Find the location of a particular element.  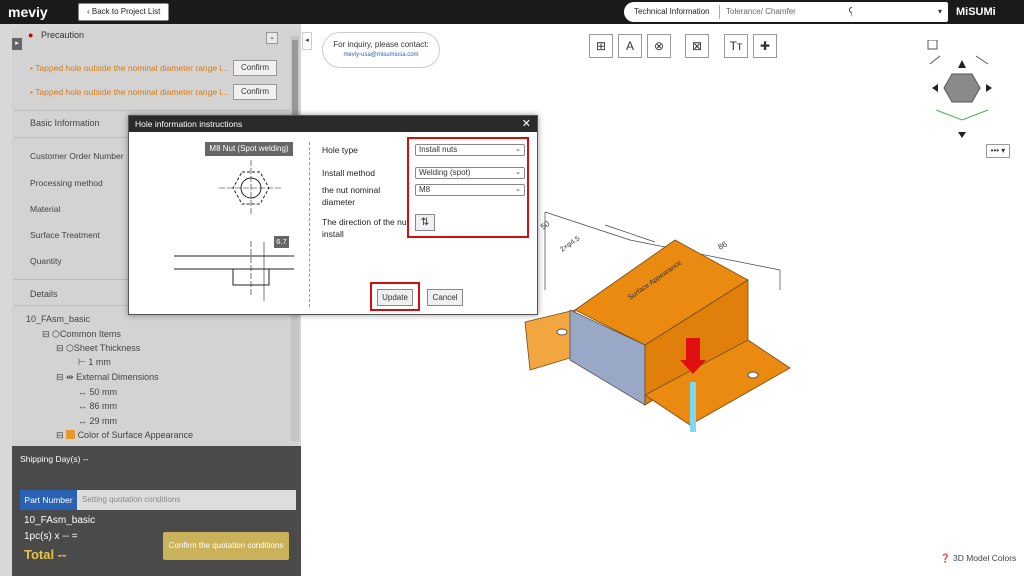

install-method-label: Install method is located at coordinates (348, 173).